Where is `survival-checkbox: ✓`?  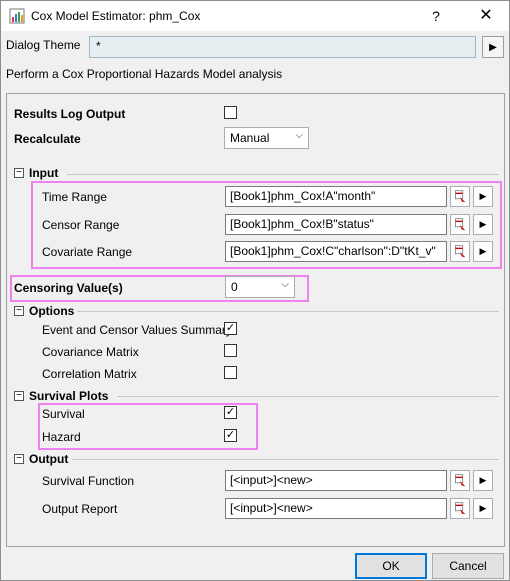
survival-checkbox: ✓ is located at coordinates (230, 412).